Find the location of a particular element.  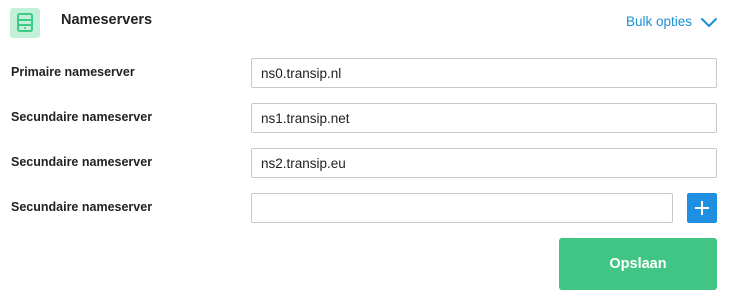

secondary-nameserver-label-3: Secundaire nameserver is located at coordinates (82, 207).